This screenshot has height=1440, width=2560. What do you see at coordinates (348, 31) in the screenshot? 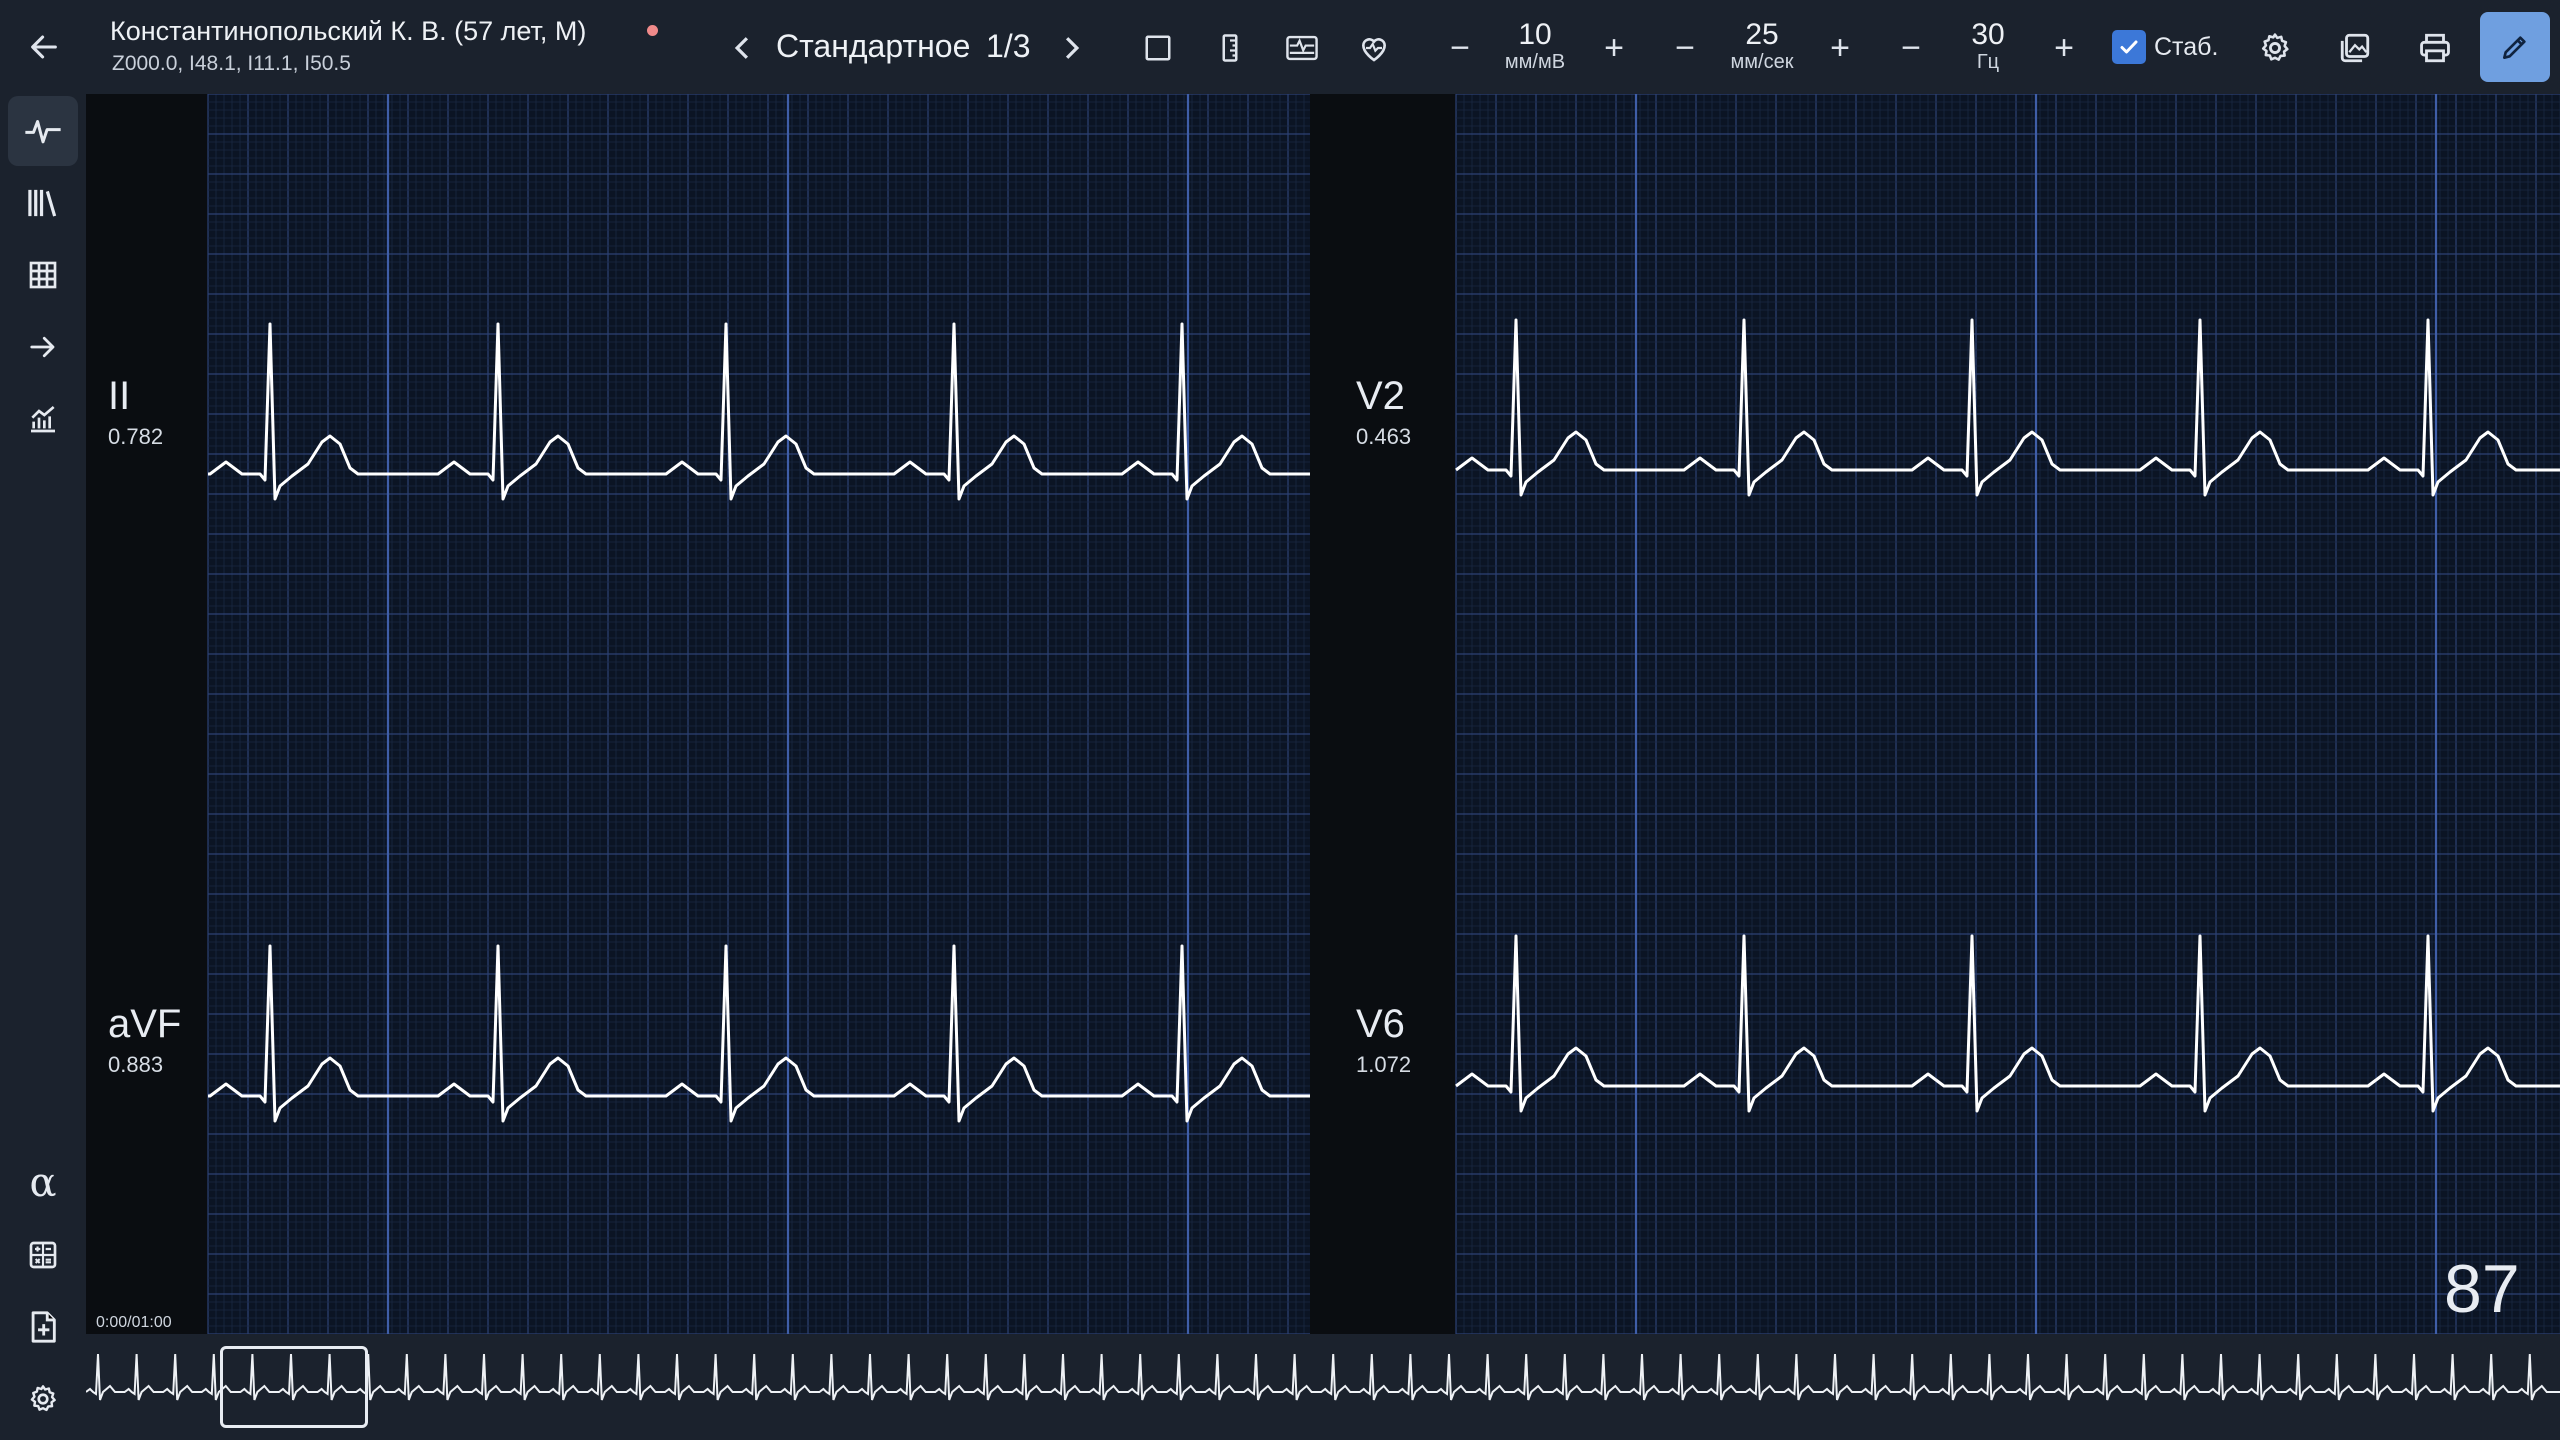
I see `patient-name: Константинопольский К. В. (57 лет, М)` at bounding box center [348, 31].